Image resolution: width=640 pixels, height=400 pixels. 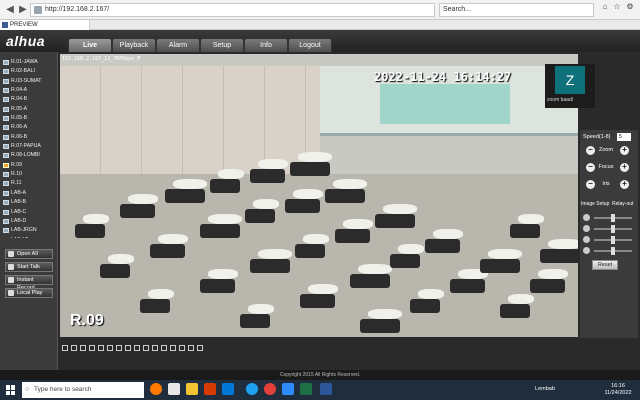 What do you see at coordinates (29, 267) in the screenshot?
I see `start-talk-button: Start Talk` at bounding box center [29, 267].